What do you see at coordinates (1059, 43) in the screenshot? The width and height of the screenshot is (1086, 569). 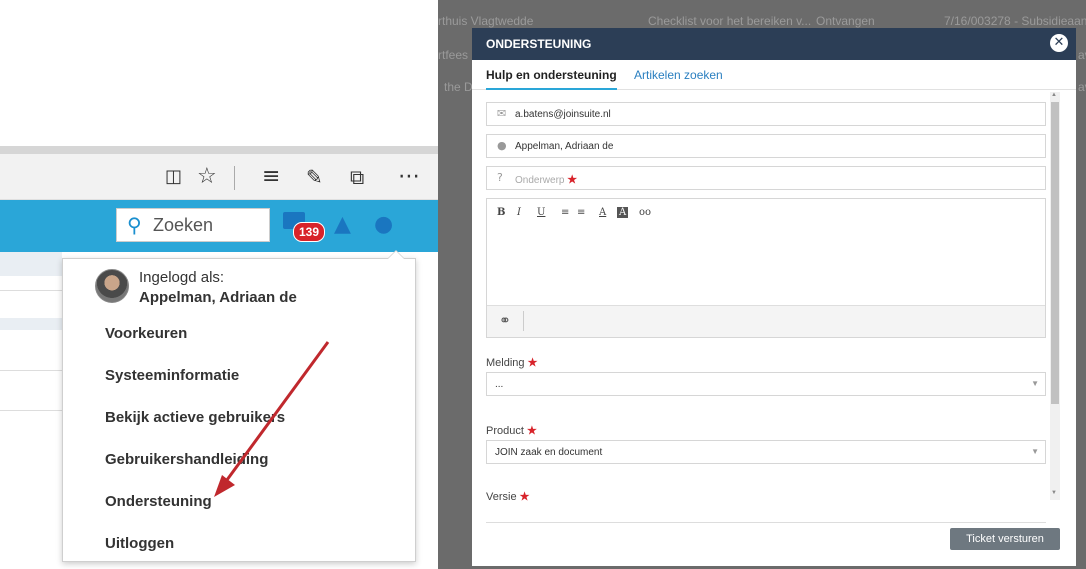 I see `close-icon: ✕` at bounding box center [1059, 43].